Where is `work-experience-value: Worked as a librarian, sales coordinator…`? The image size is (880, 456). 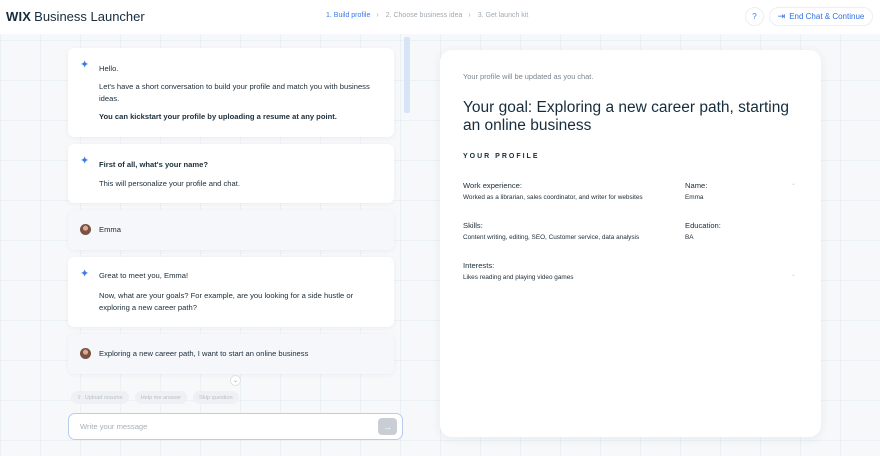
work-experience-value: Worked as a librarian, sales coordinator… is located at coordinates (553, 197).